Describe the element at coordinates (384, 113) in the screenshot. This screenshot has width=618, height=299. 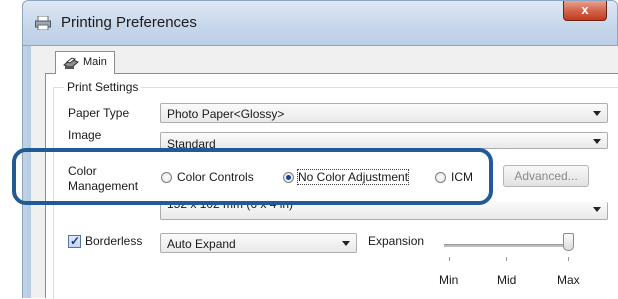
I see `paper-type-dropdown: Photo Paper<Glossy>` at that location.